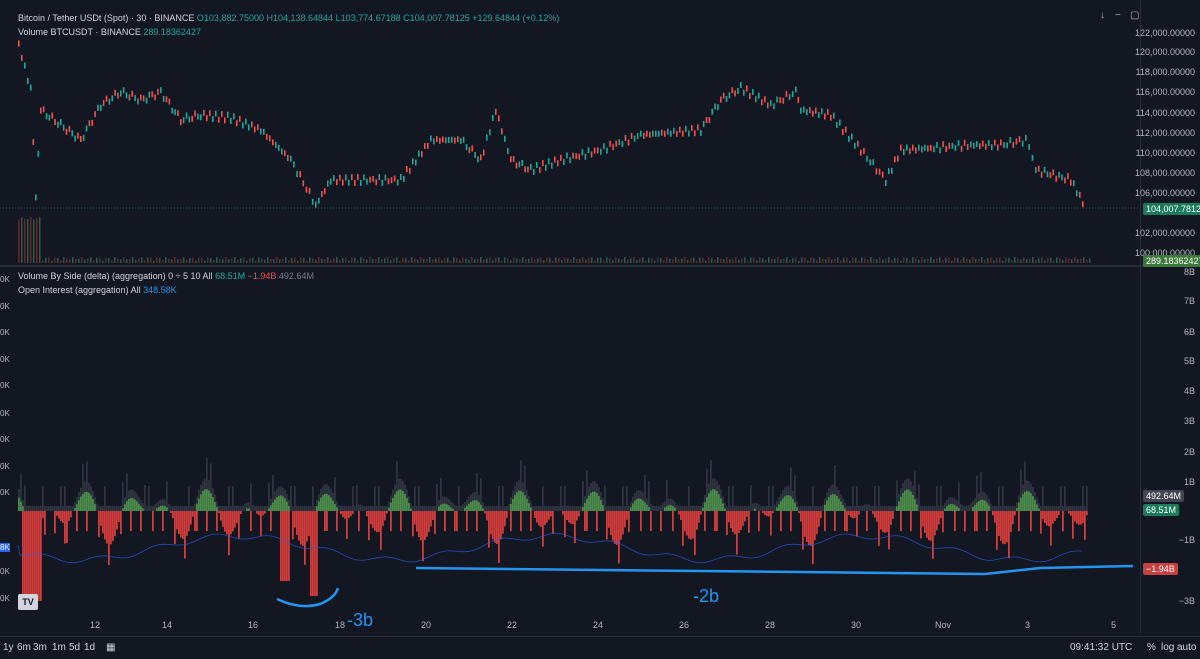  What do you see at coordinates (1189, 421) in the screenshot?
I see `indicator-tick: 3B` at bounding box center [1189, 421].